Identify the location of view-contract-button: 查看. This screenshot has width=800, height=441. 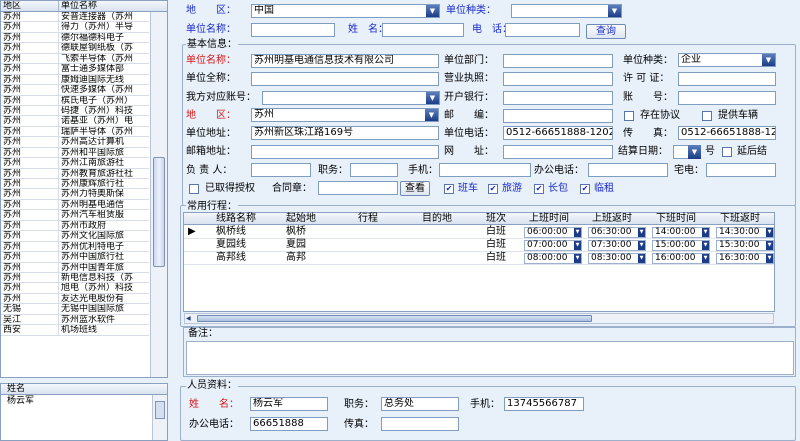
(415, 188).